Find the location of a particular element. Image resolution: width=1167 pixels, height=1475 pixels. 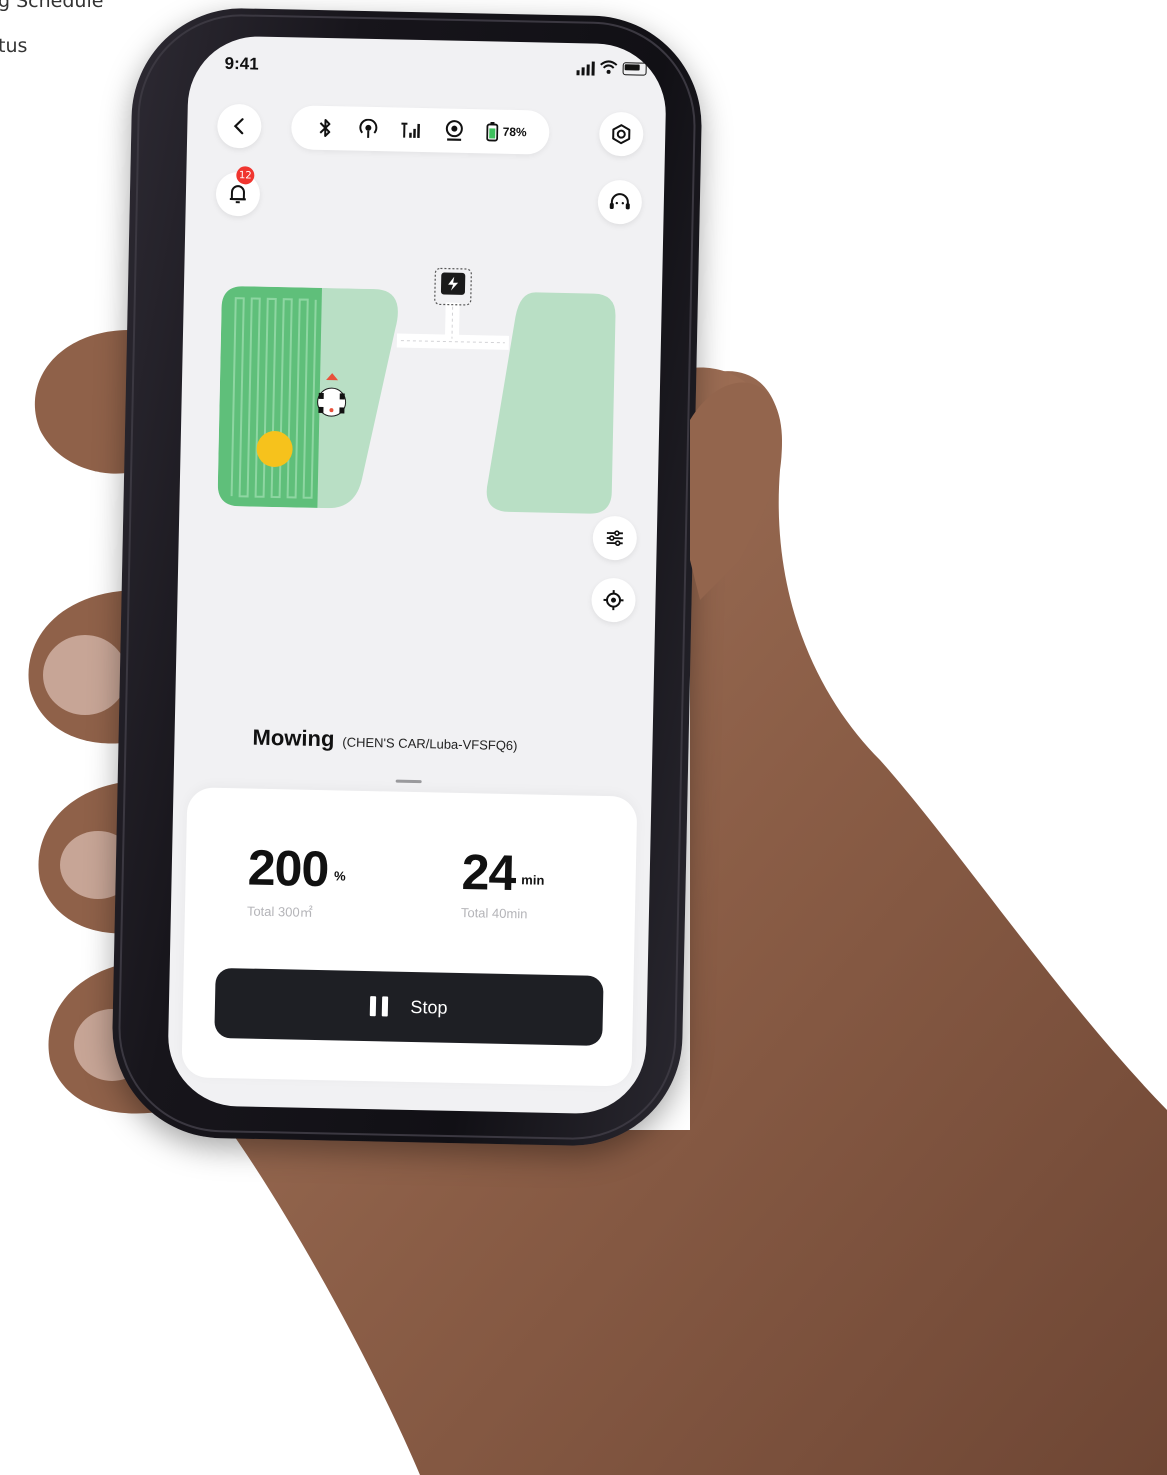

task-title-row: Mowing (CHEN'S CAR/Luba-VFSFQ6) is located at coordinates (385, 741).